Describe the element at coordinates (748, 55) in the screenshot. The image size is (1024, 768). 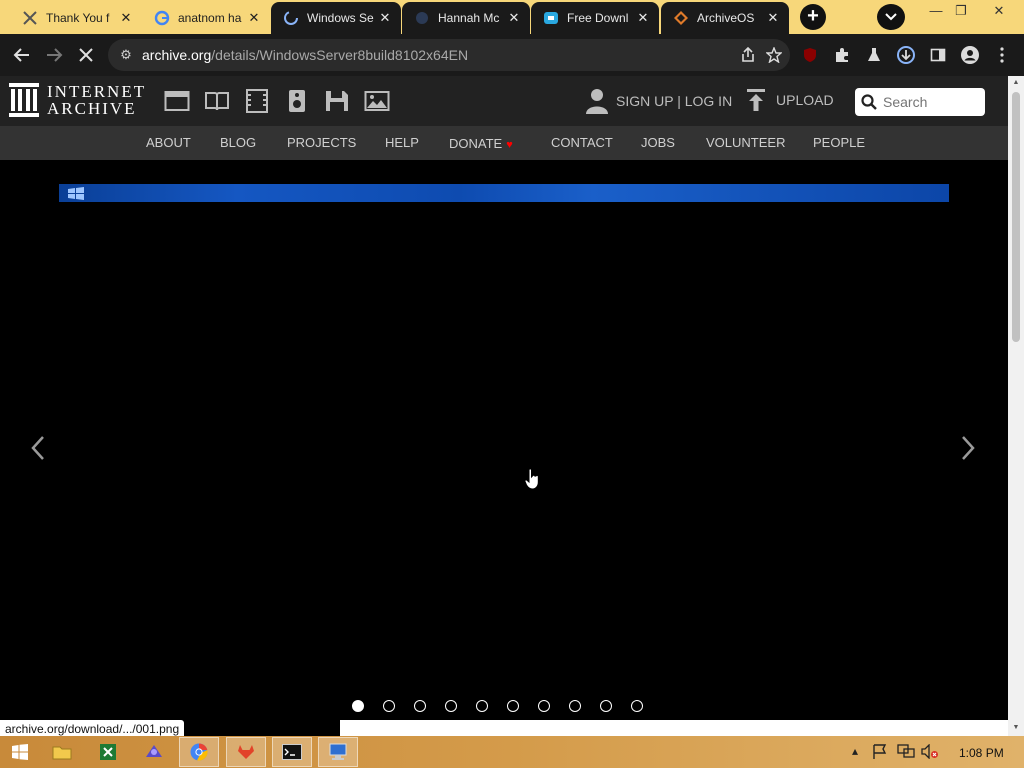
I see `share-icon` at that location.